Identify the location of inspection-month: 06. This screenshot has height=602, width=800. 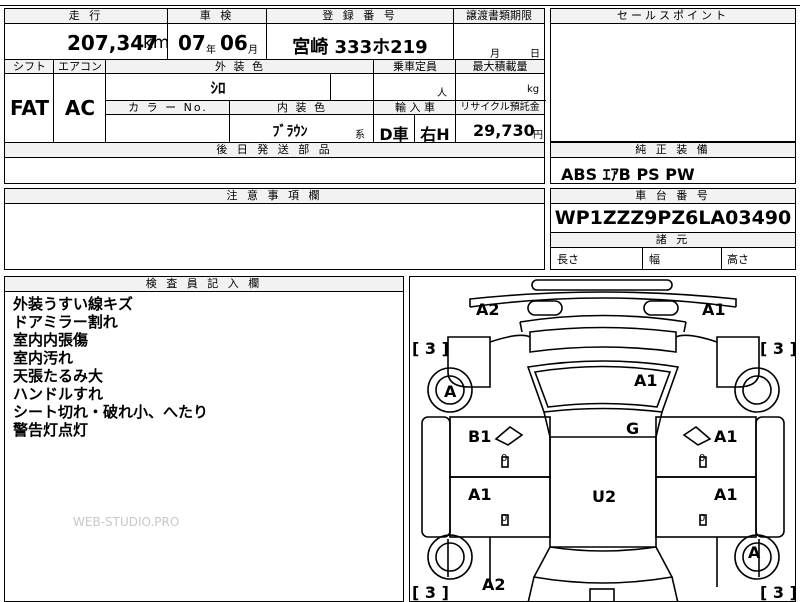
(234, 43).